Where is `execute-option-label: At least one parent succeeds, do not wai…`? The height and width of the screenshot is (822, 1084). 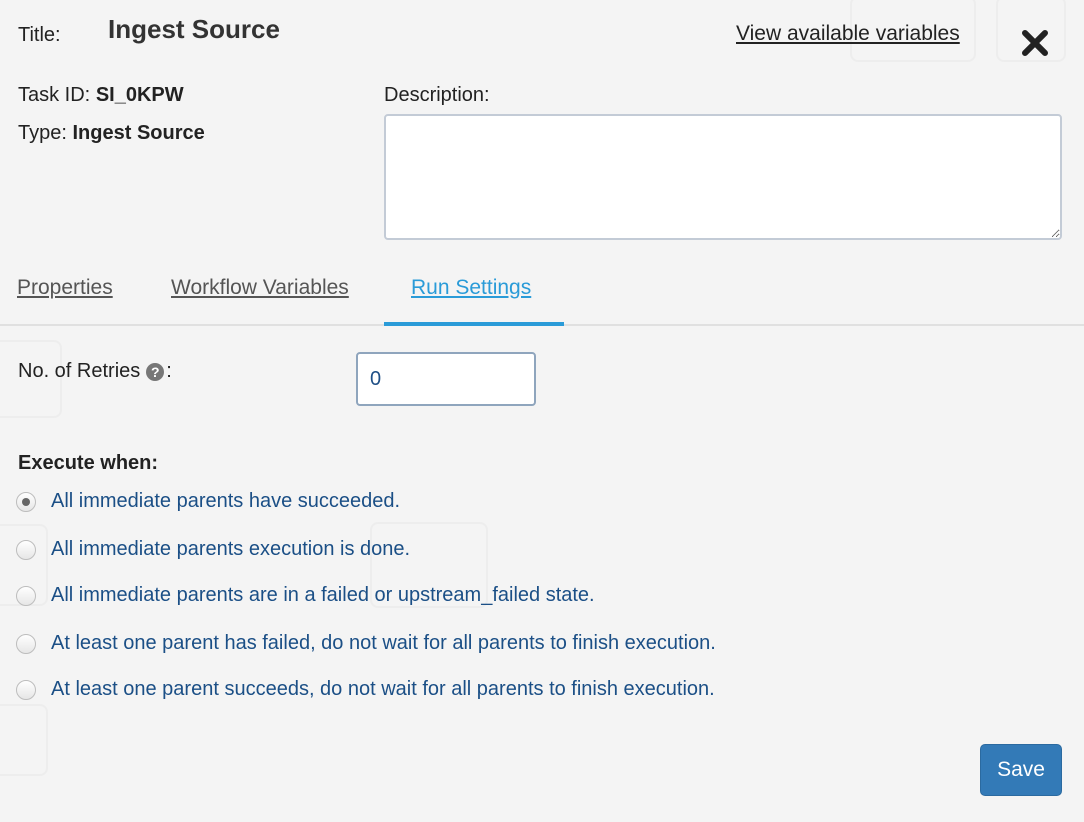
execute-option-label: At least one parent succeeds, do not wai… is located at coordinates (383, 689).